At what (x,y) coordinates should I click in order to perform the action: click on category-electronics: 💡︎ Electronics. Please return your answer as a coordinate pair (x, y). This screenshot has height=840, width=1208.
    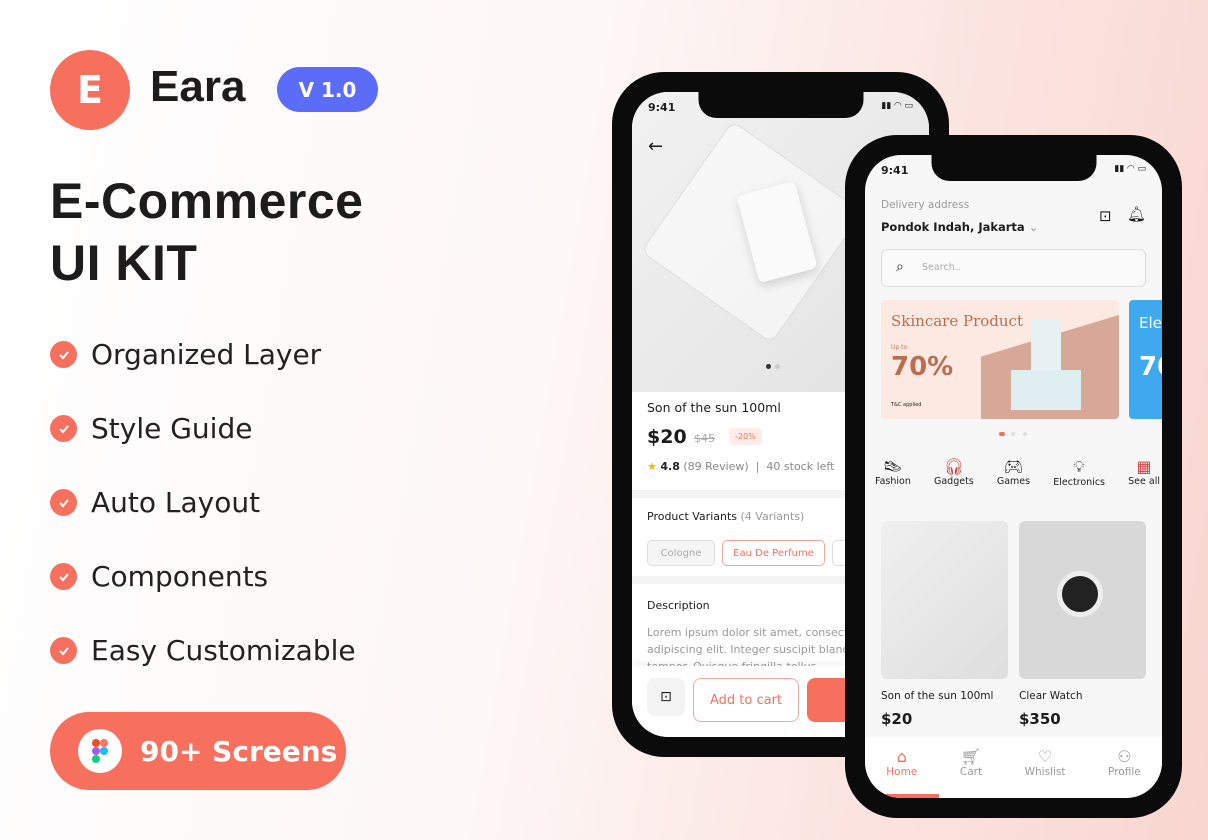
    Looking at the image, I should click on (1079, 472).